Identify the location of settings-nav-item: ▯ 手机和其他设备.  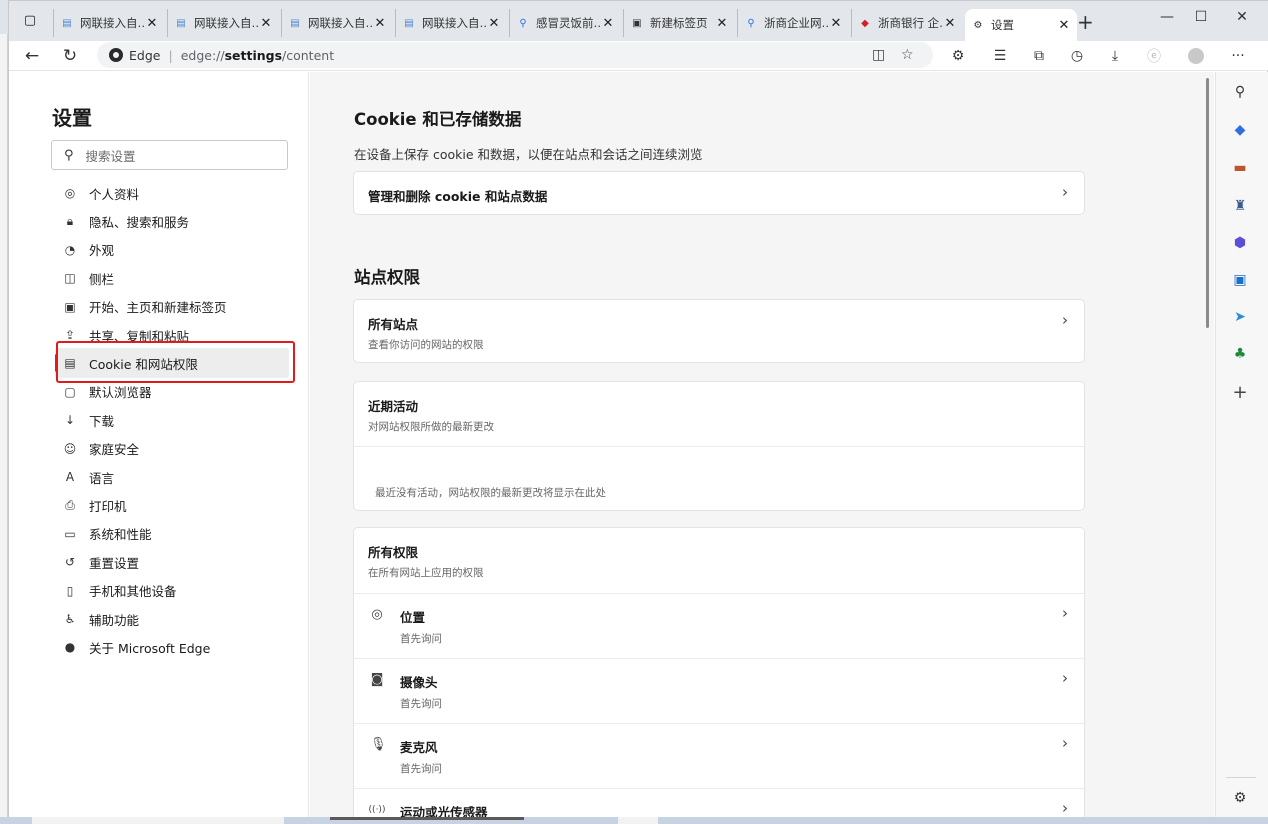
(172, 591).